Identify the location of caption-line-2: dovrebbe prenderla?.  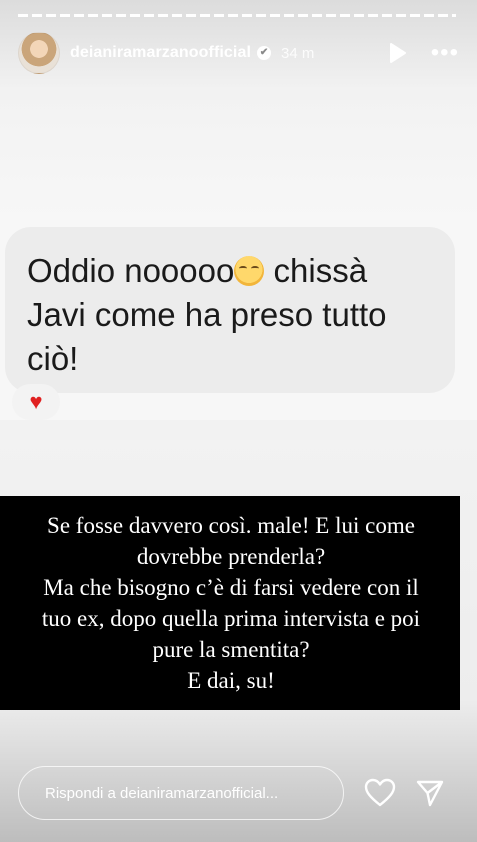
(231, 556).